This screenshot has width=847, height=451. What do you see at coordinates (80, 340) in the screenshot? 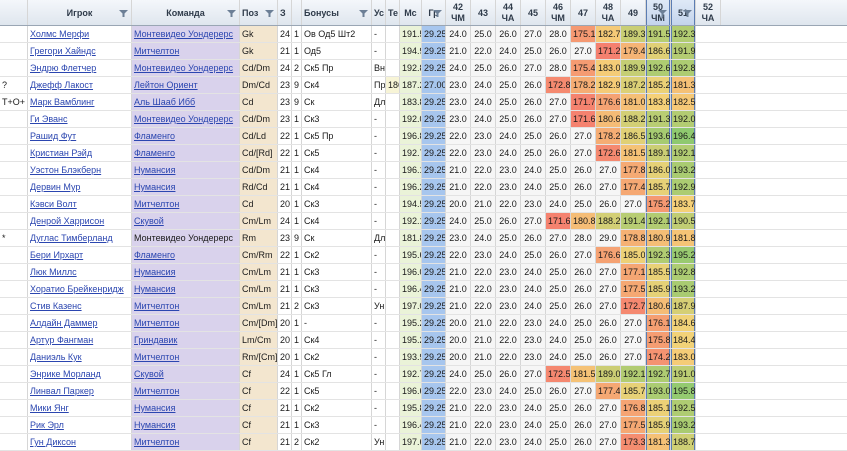
I see `player-name: Артур Фангман` at bounding box center [80, 340].